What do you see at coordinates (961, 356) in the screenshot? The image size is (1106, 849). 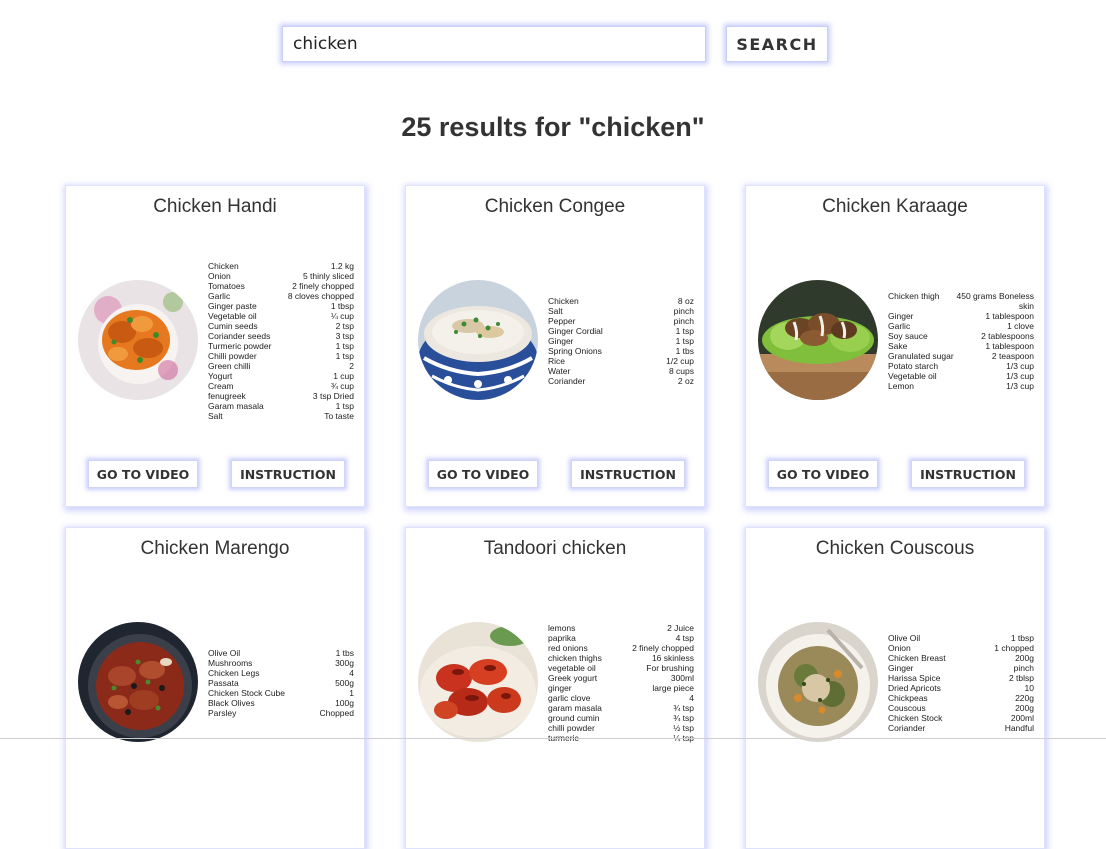 I see `ingredient-row: Granulated sugar 2 teaspoon` at bounding box center [961, 356].